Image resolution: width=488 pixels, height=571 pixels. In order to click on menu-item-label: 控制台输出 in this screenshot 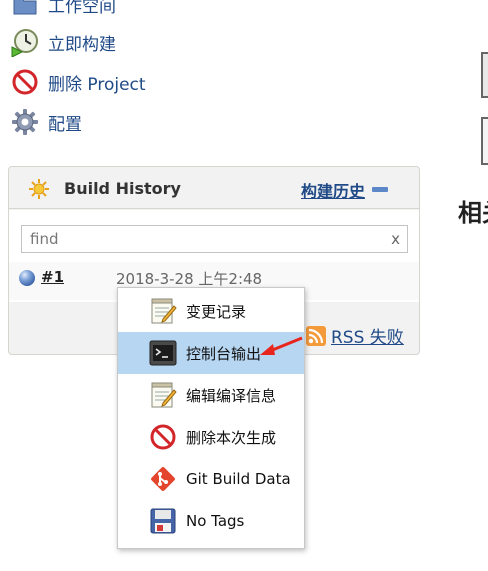, I will do `click(224, 353)`.